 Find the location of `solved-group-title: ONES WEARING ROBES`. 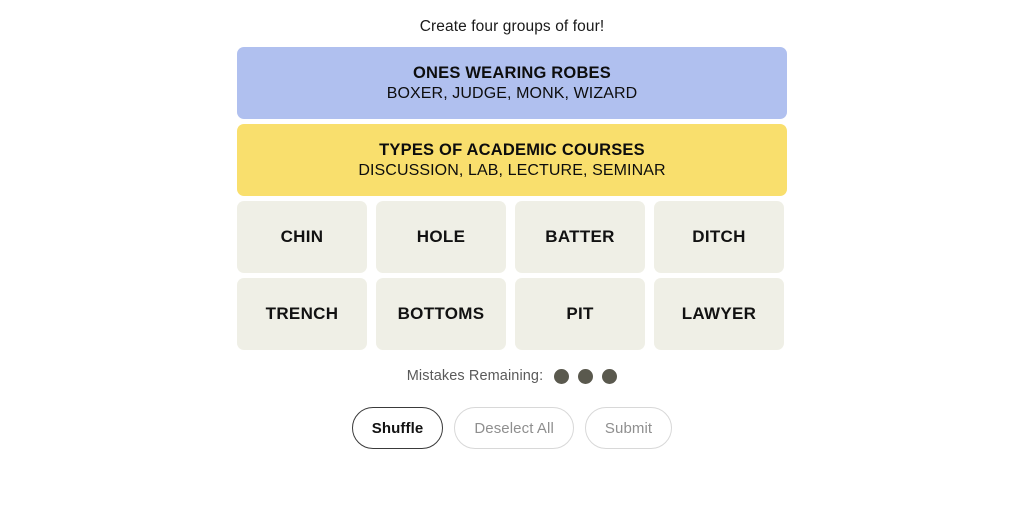

solved-group-title: ONES WEARING ROBES is located at coordinates (512, 72).